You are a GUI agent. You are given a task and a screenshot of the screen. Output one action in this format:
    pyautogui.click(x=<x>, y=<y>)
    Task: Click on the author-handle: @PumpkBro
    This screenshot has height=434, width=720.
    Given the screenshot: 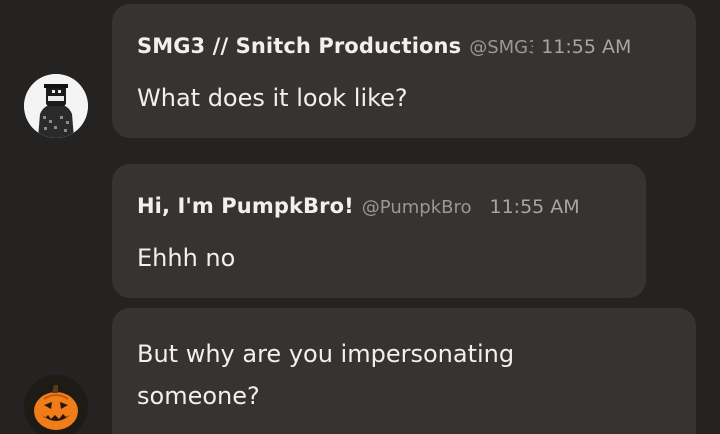 What is the action you would take?
    pyautogui.click(x=417, y=207)
    